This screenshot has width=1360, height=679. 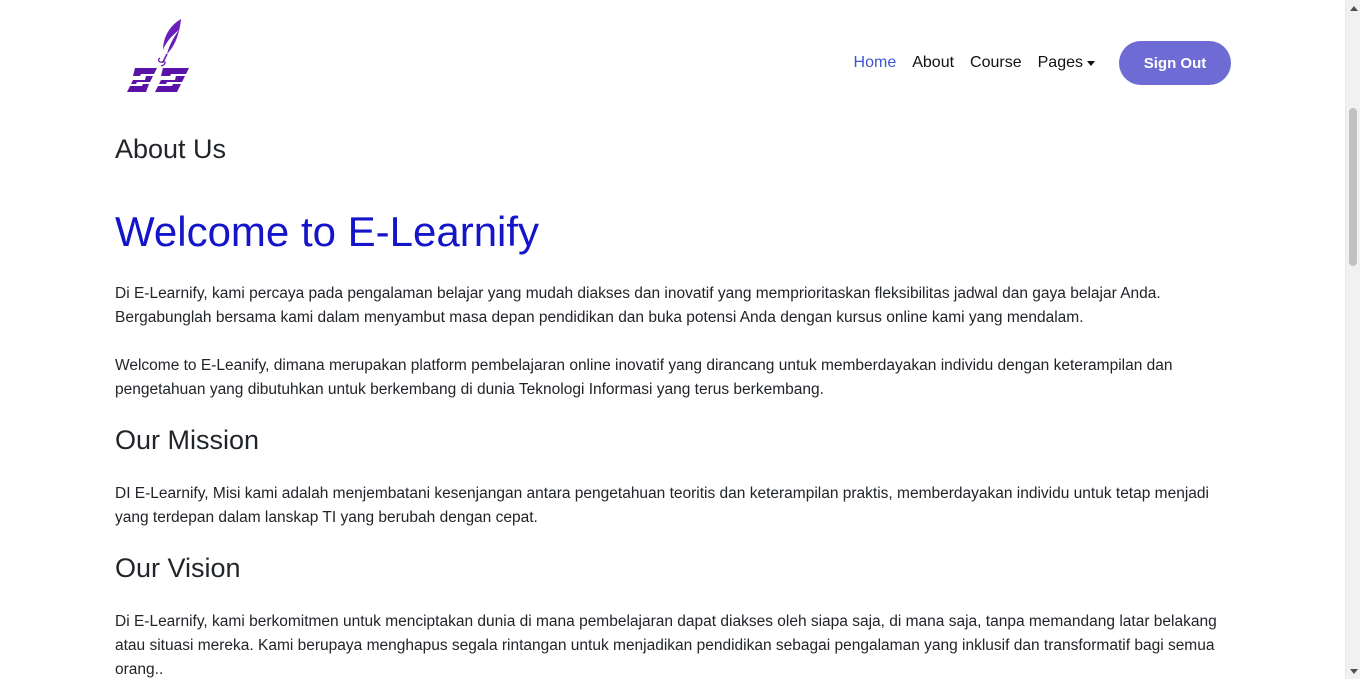 What do you see at coordinates (933, 63) in the screenshot?
I see `nav-link-about: About` at bounding box center [933, 63].